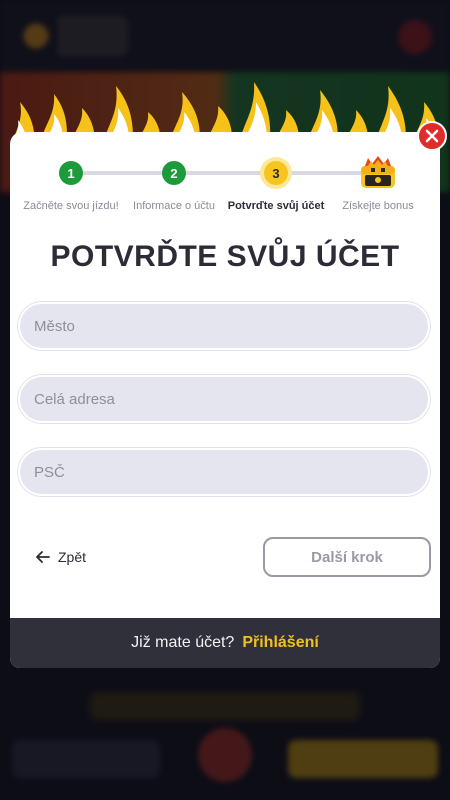 This screenshot has width=450, height=800. I want to click on step-1-circle: 1, so click(71, 173).